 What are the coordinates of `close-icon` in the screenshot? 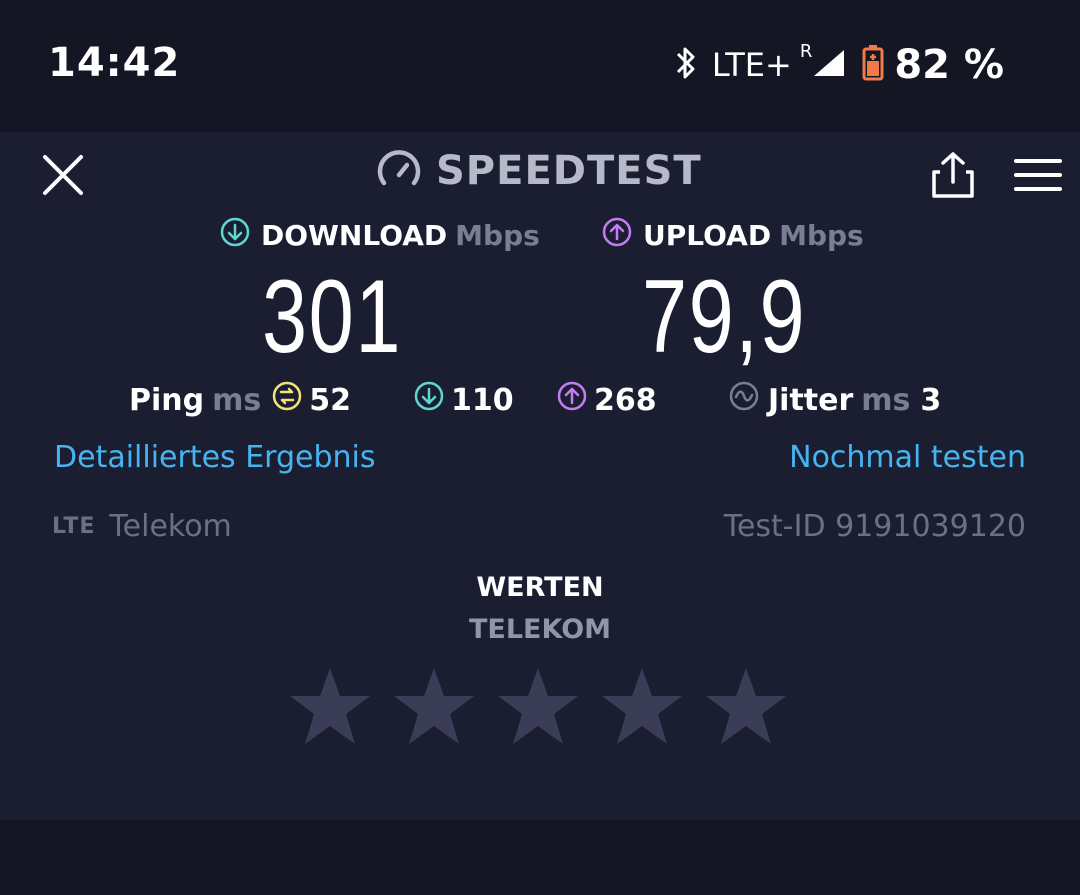 It's located at (63, 175).